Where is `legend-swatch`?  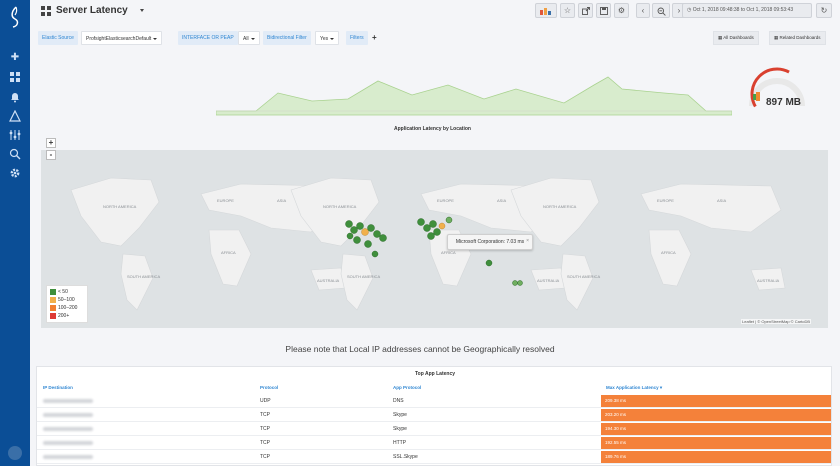 legend-swatch is located at coordinates (53, 307).